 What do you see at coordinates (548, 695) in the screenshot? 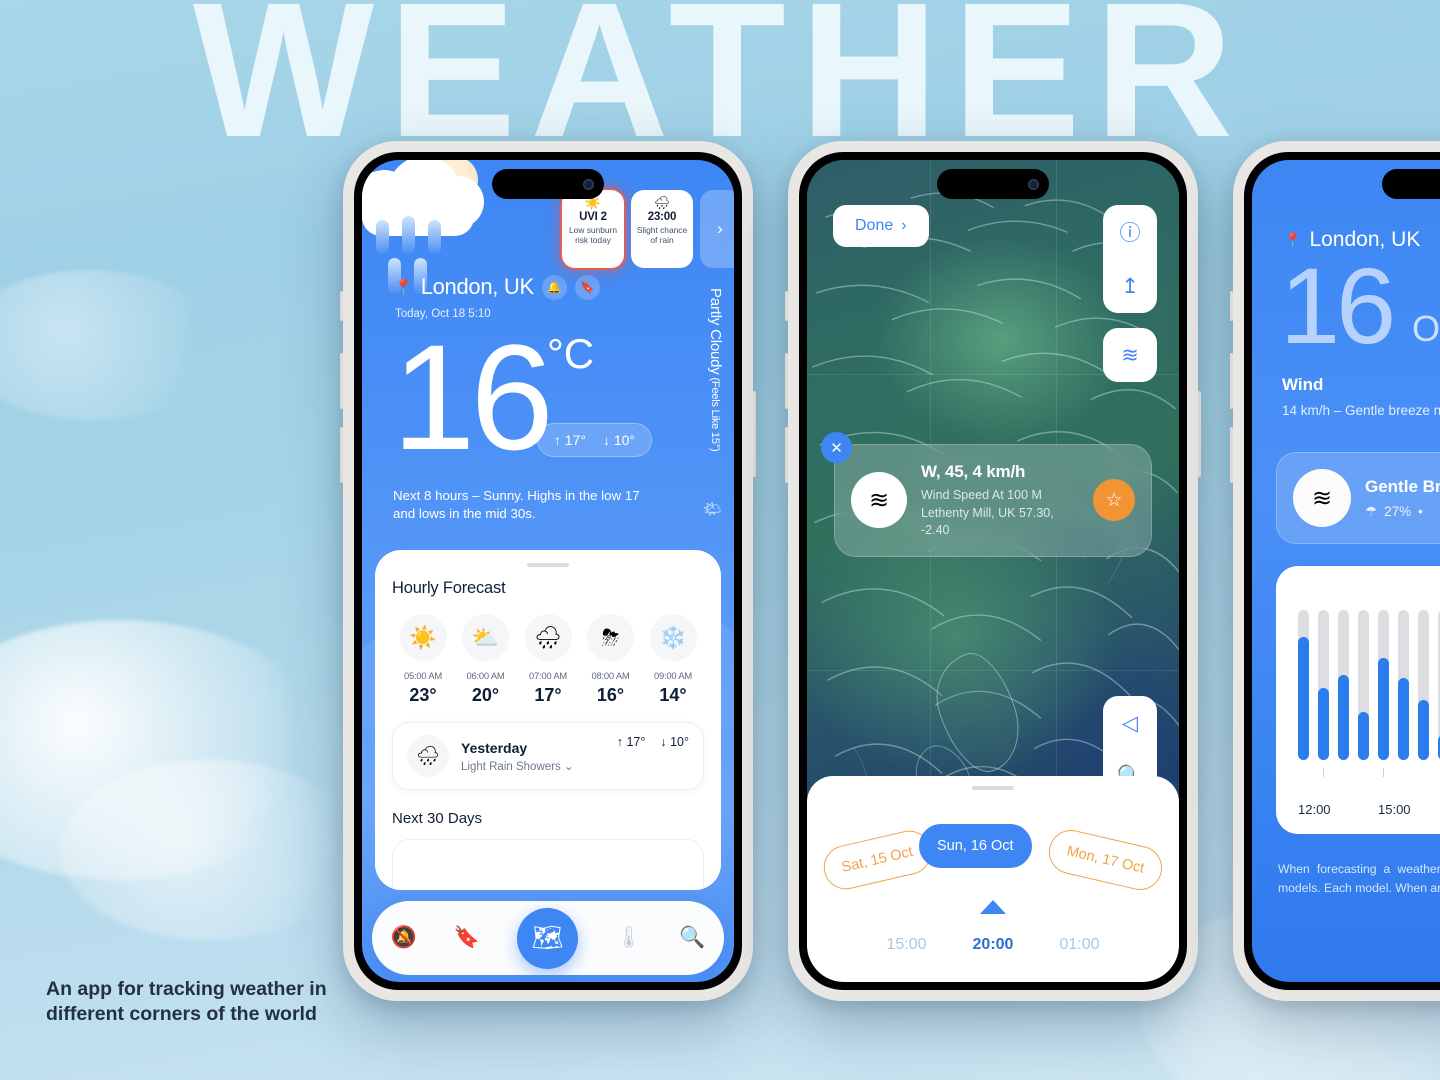
I see `hour-temp: 17°` at bounding box center [548, 695].